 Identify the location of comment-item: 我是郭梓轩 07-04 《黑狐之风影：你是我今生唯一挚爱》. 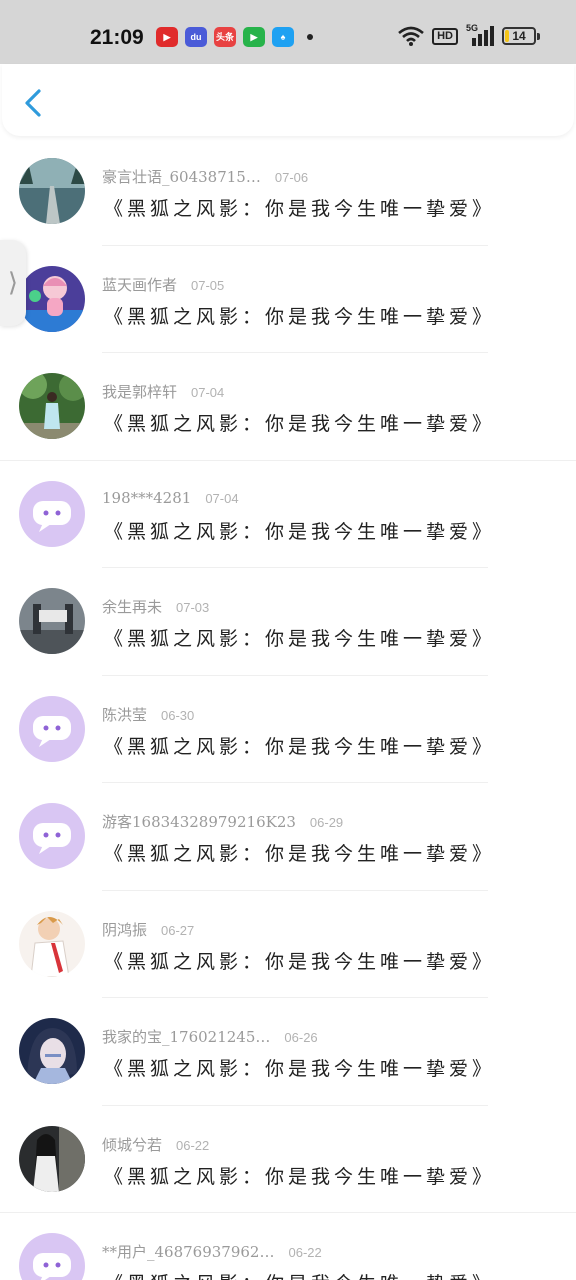
(288, 407).